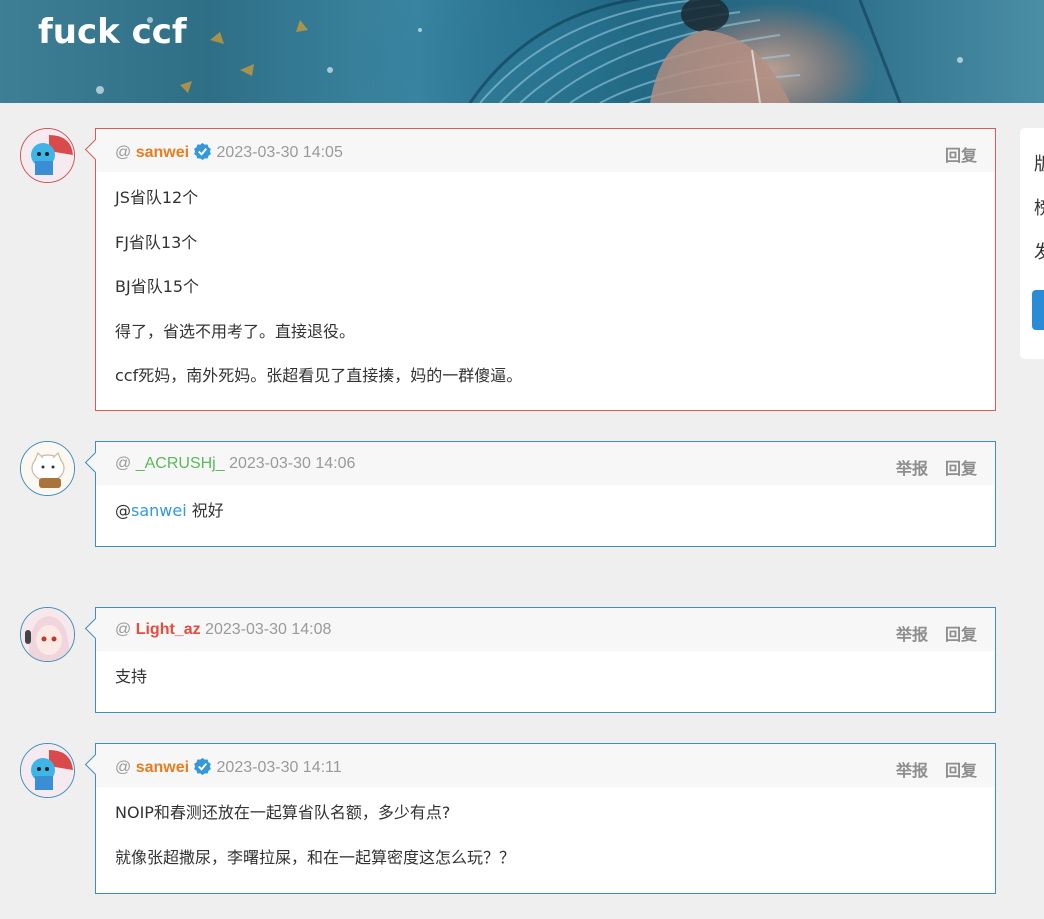  Describe the element at coordinates (315, 857) in the screenshot. I see `comment-line: 就像张超撒尿，李曙拉屎，和在一起算密度这怎么玩？？` at that location.